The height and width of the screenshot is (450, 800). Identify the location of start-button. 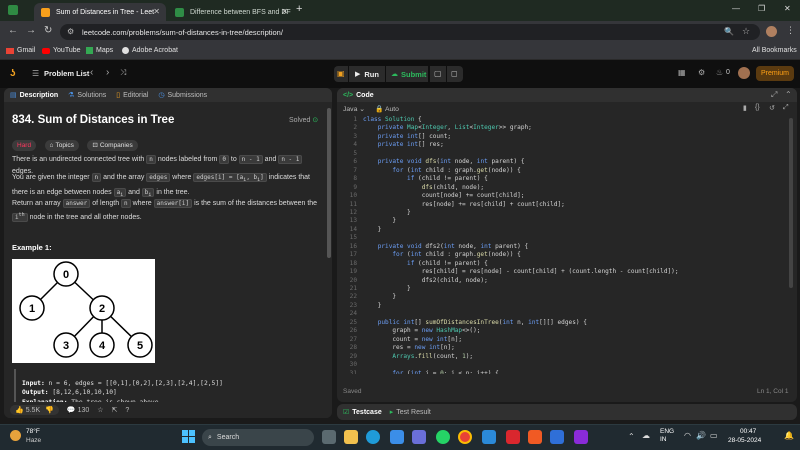
(189, 437).